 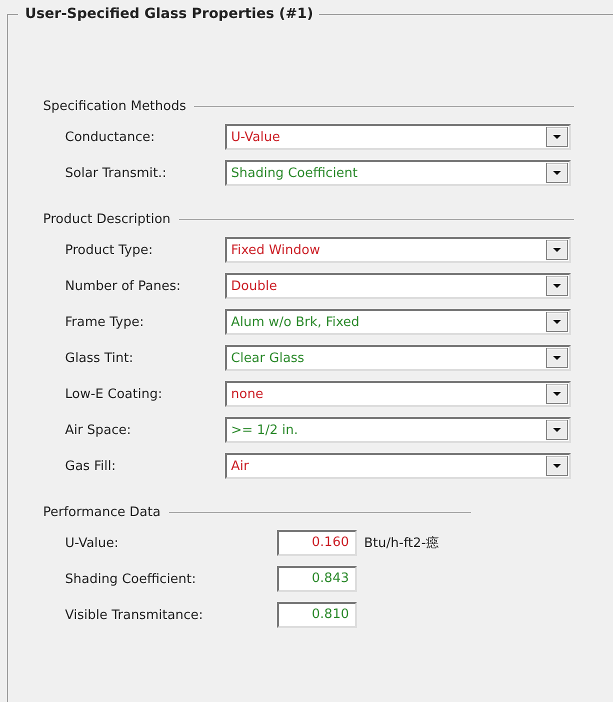 I want to click on input-field: 0.810, so click(x=317, y=615).